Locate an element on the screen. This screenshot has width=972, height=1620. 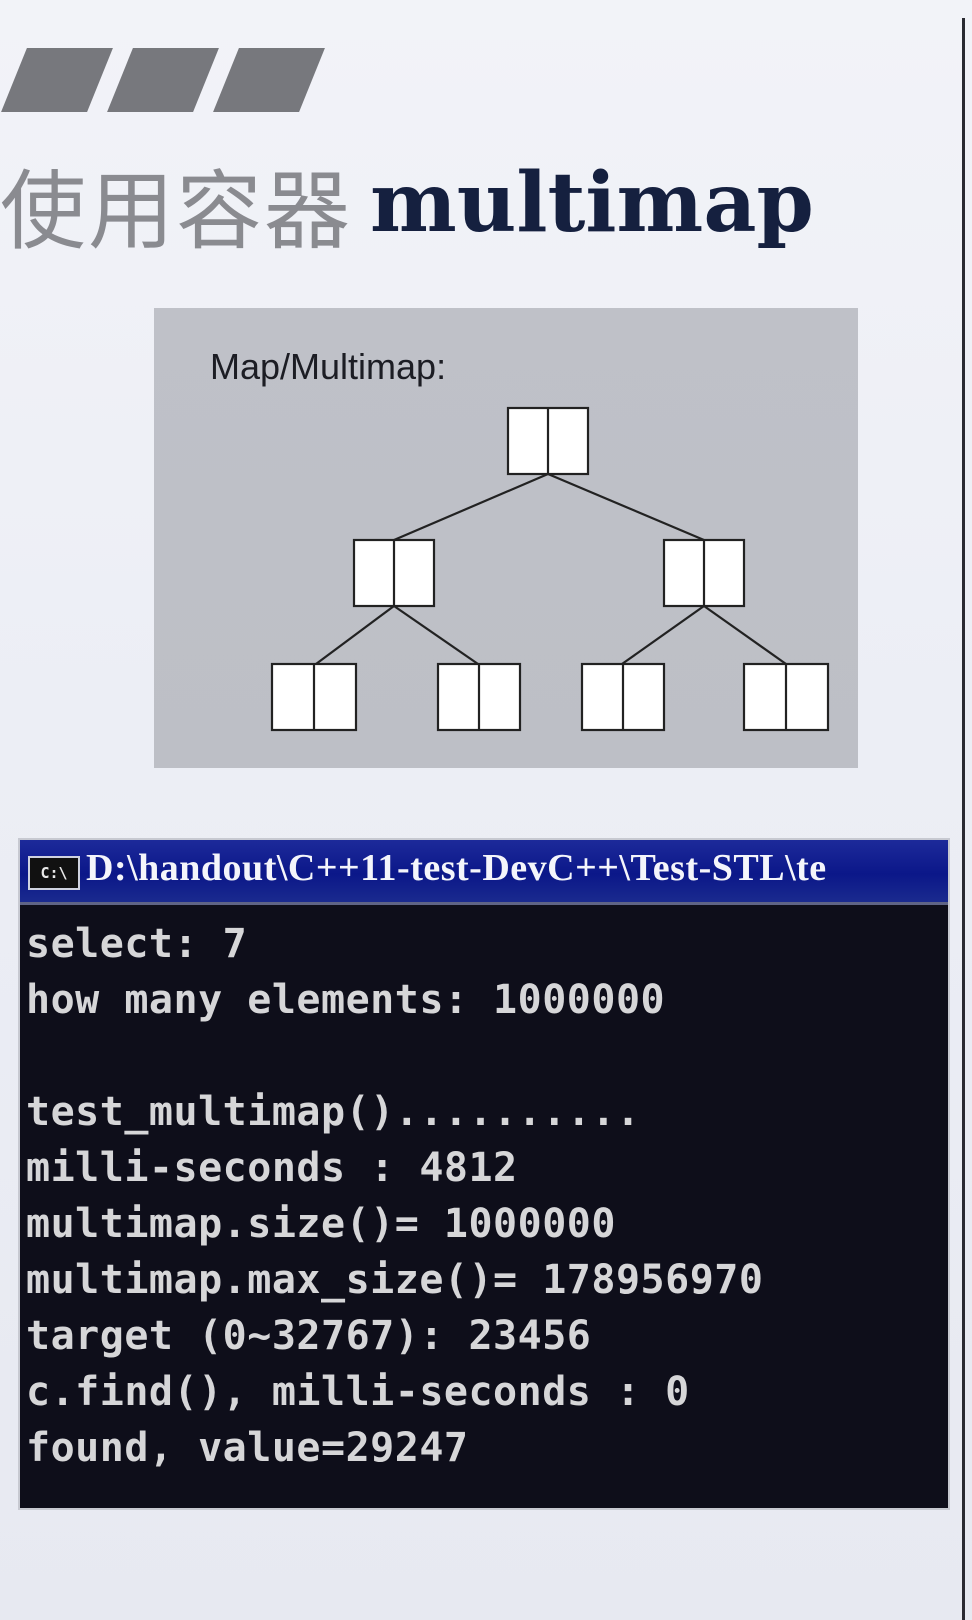
console-line: found, value=29247 is located at coordinates (247, 1448).